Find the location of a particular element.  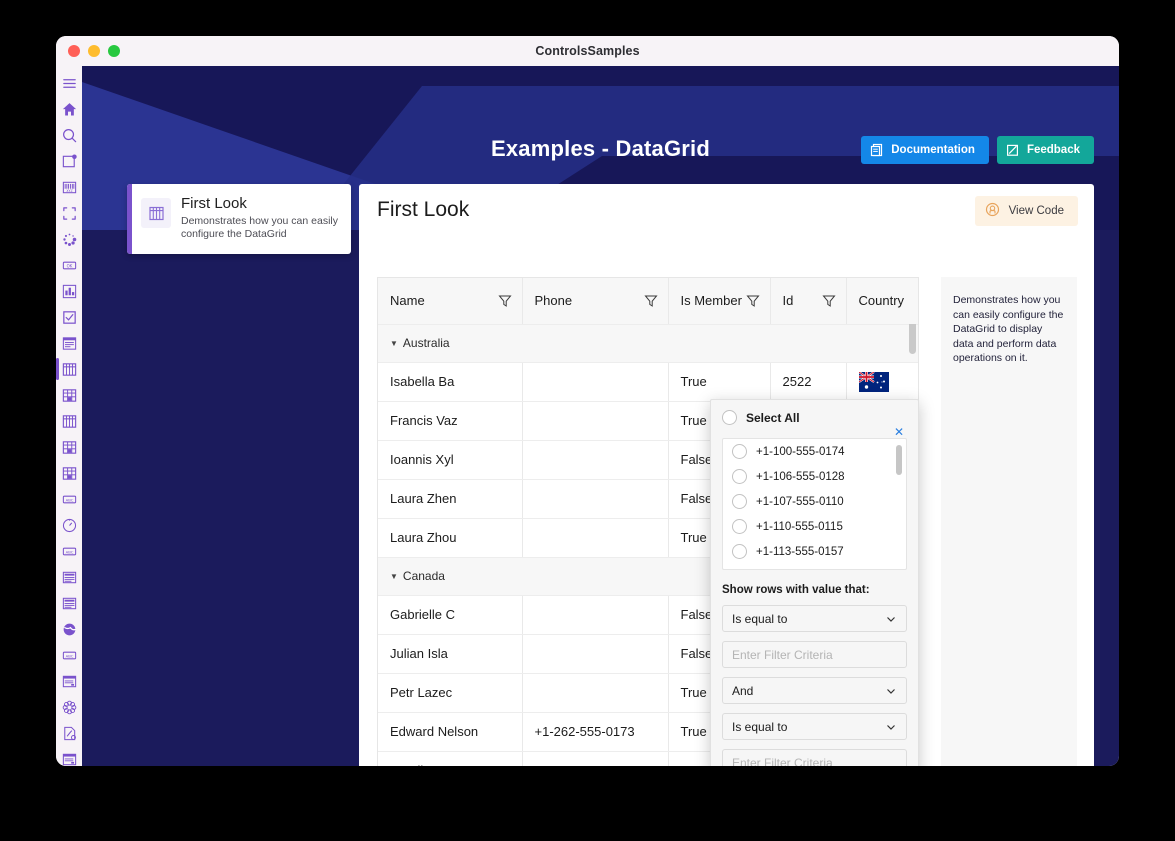

alphabet-icon: ABC is located at coordinates (69, 499).